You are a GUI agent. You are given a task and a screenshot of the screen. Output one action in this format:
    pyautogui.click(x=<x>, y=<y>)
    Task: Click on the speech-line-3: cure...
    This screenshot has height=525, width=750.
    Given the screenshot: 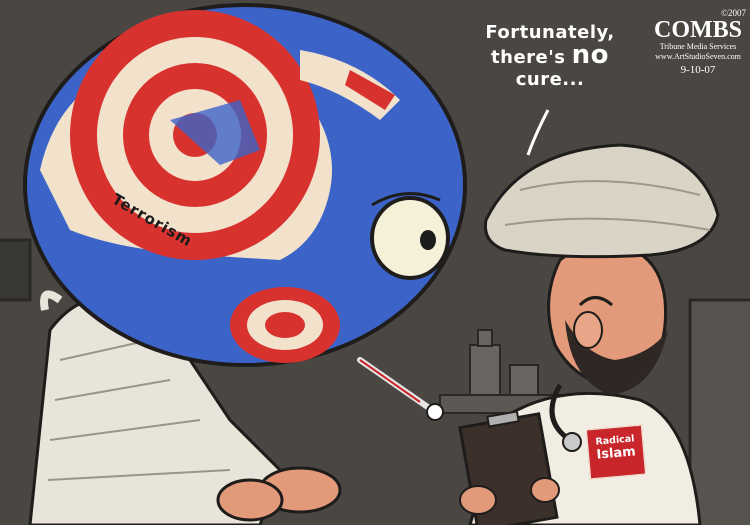 What is the action you would take?
    pyautogui.click(x=550, y=79)
    